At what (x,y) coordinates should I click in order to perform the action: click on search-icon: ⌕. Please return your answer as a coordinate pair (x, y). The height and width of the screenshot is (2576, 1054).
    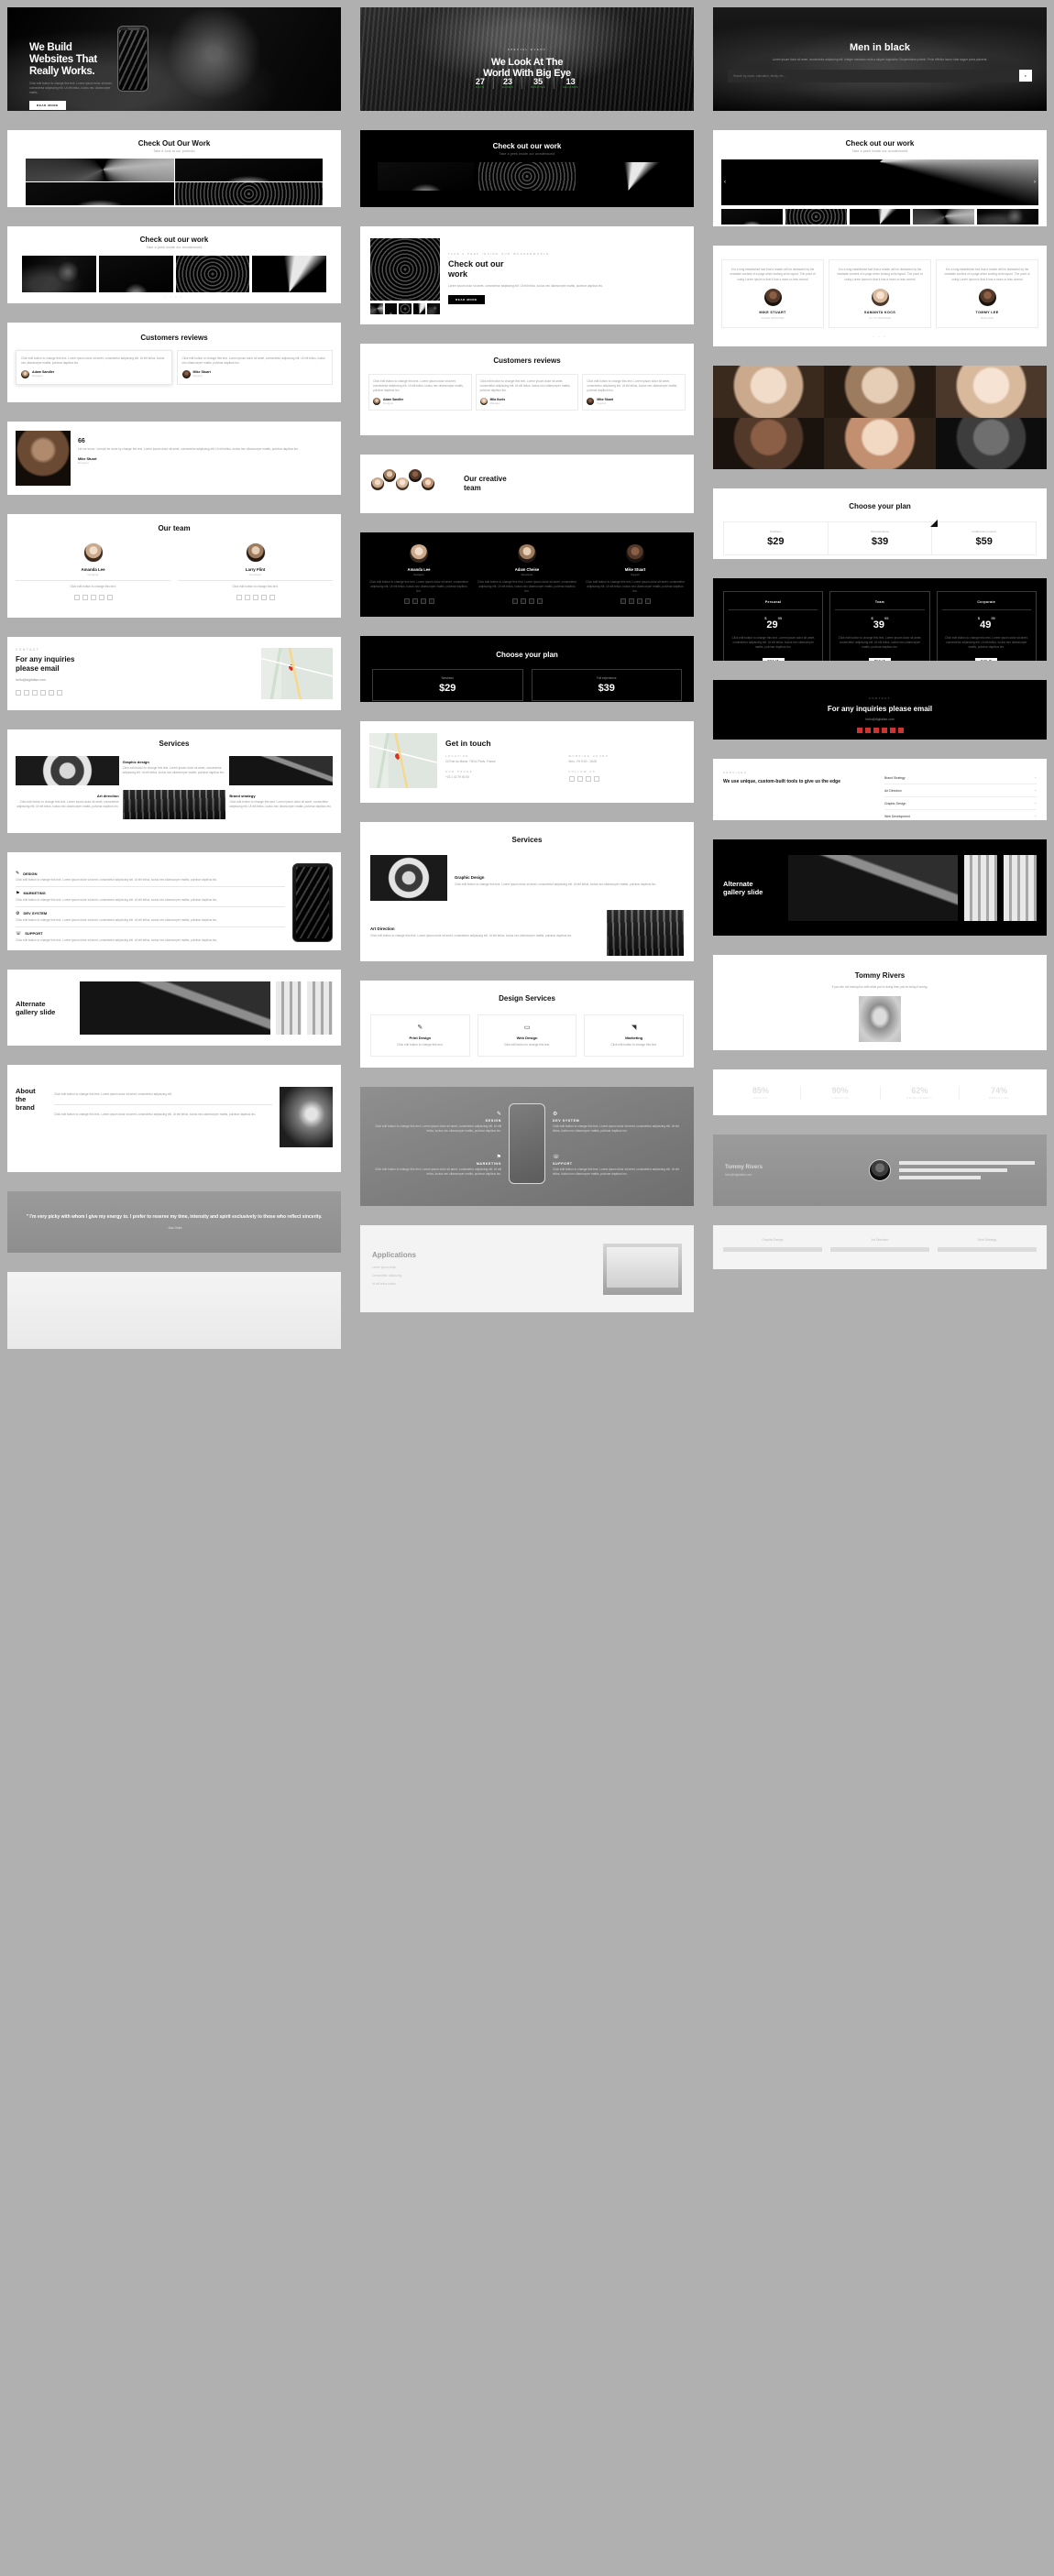
    Looking at the image, I should click on (1025, 76).